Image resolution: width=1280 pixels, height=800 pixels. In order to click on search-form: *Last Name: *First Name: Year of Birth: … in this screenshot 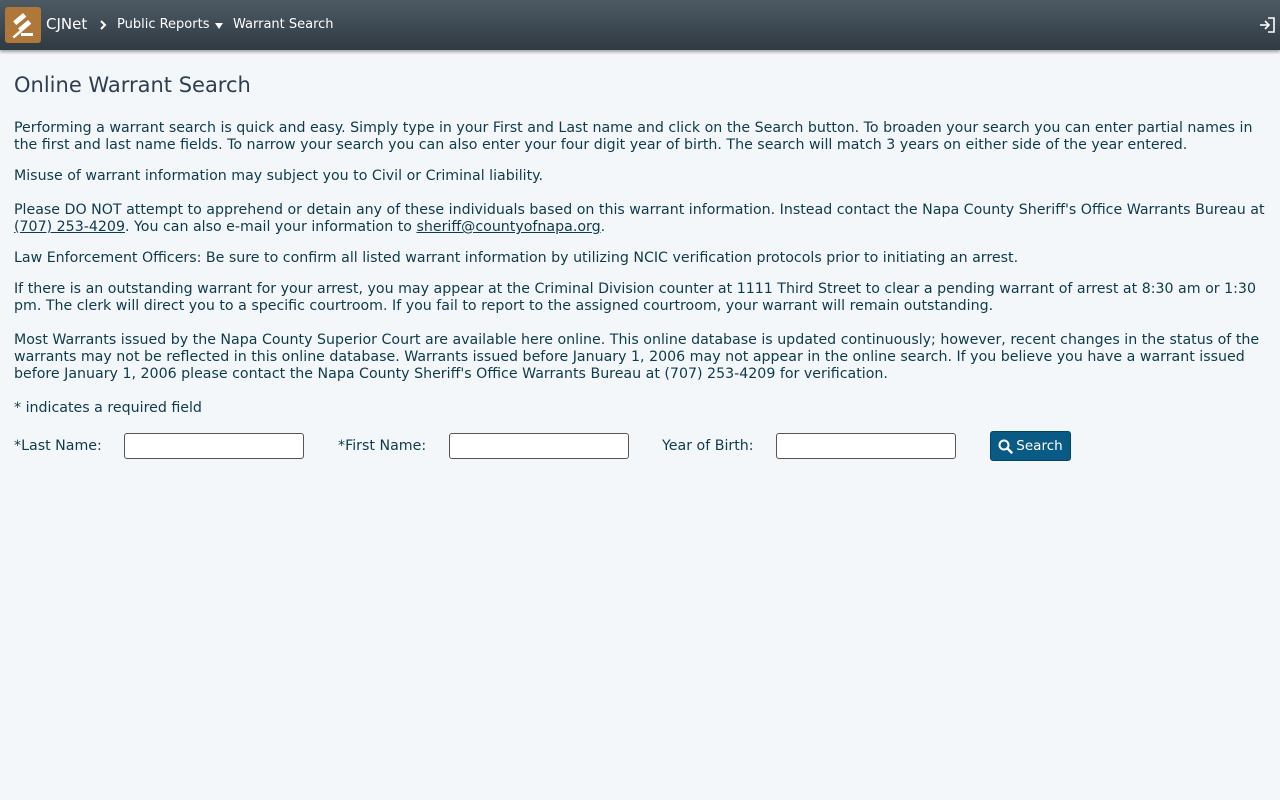, I will do `click(542, 446)`.